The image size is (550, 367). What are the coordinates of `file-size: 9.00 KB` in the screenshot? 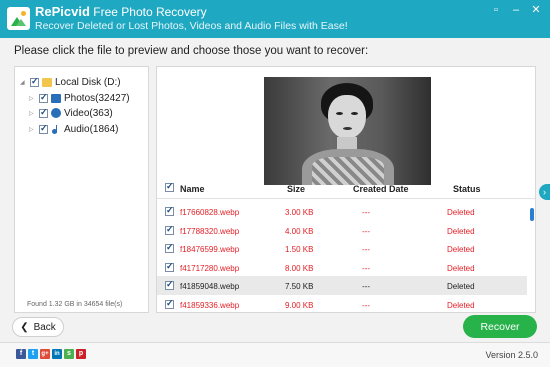 It's located at (299, 305).